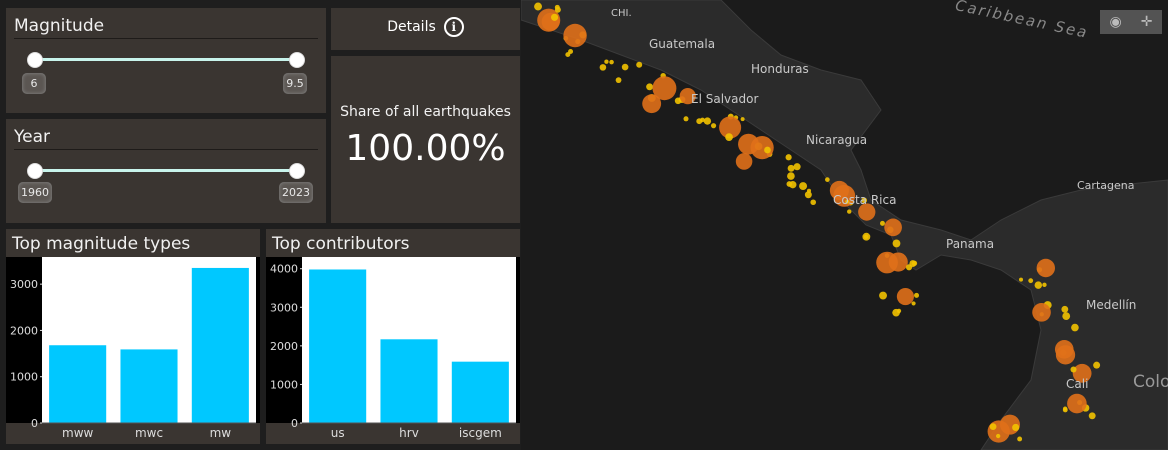  What do you see at coordinates (35, 60) in the screenshot?
I see `magnitude-min-handle` at bounding box center [35, 60].